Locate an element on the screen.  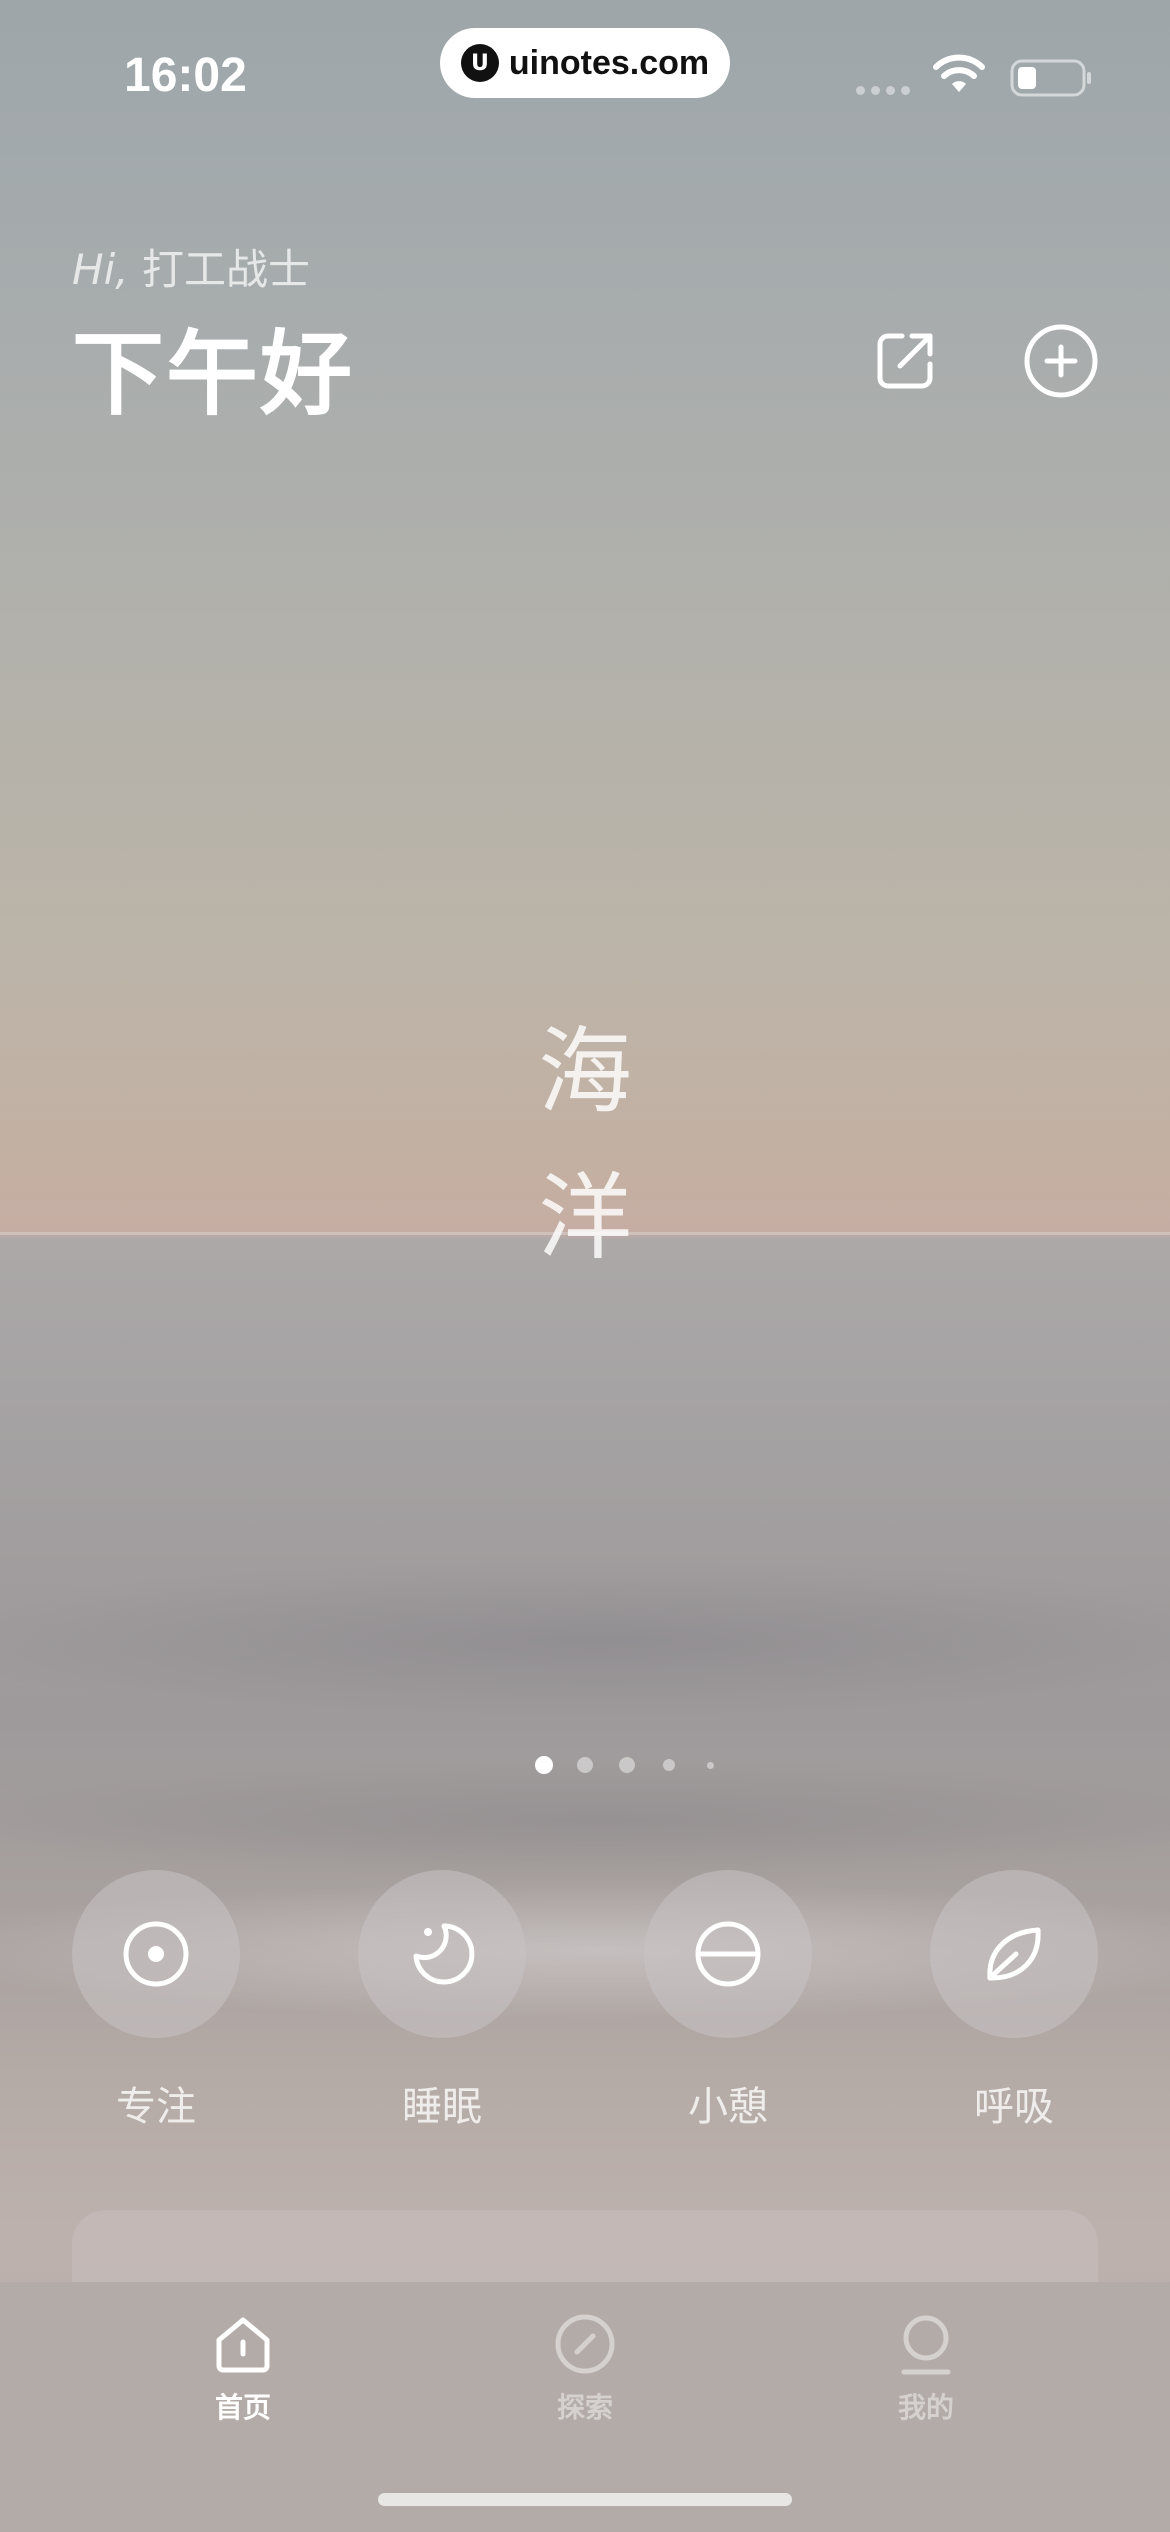
signal-icon is located at coordinates (883, 90).